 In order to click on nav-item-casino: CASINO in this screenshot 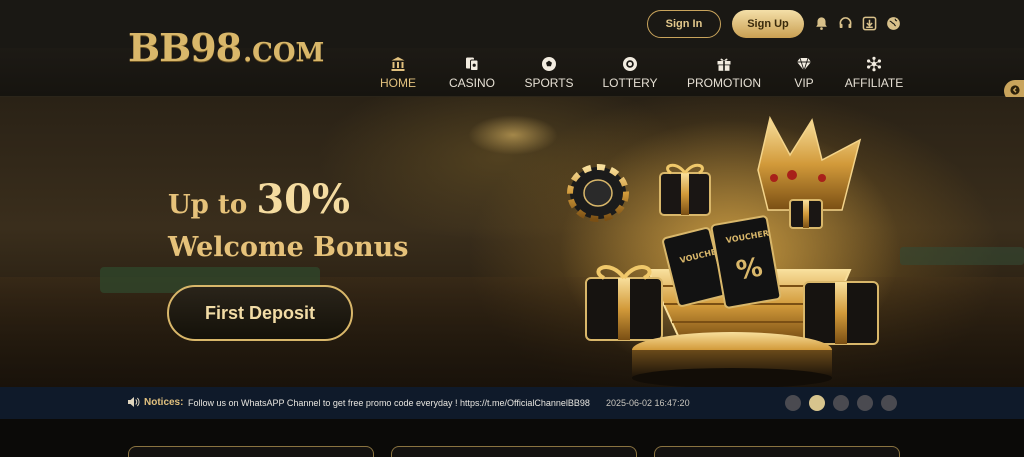, I will do `click(472, 73)`.